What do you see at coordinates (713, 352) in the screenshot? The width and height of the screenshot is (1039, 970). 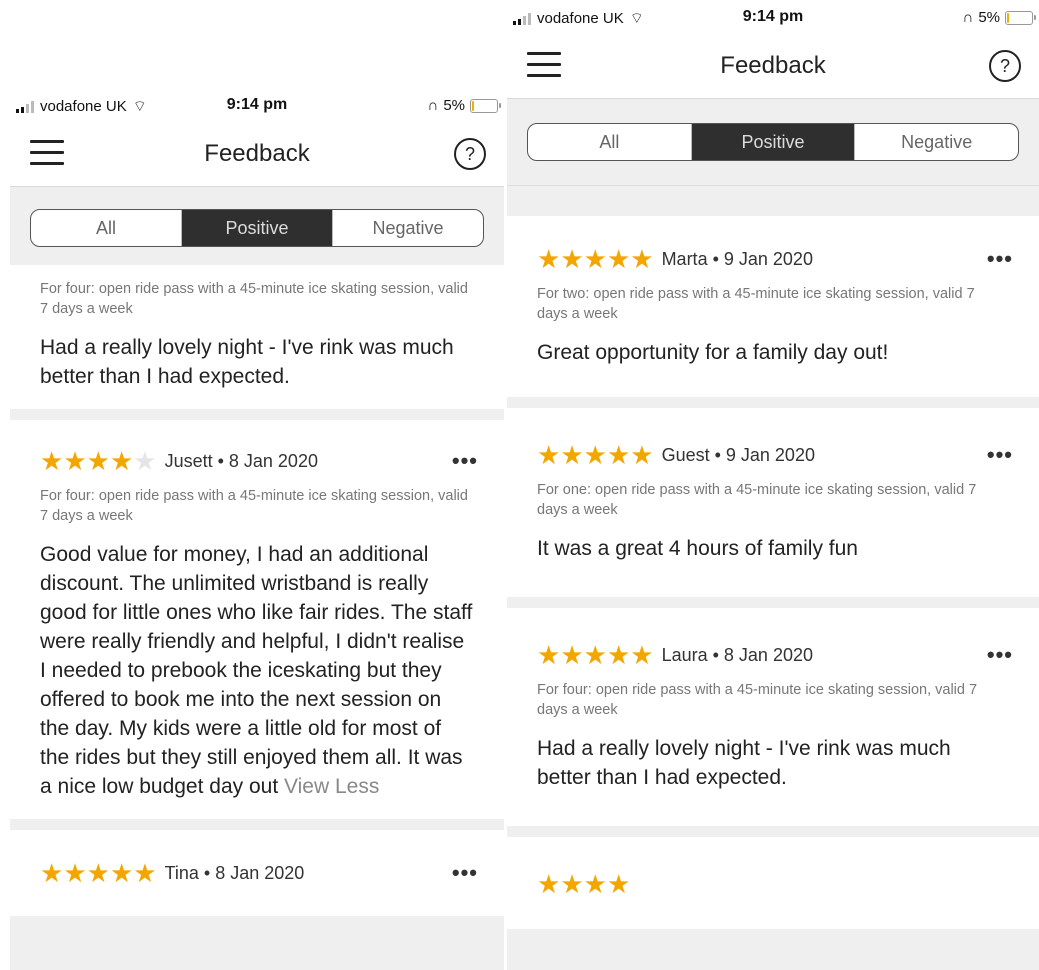 I see `review-text: Great opportunity for a family day out!` at bounding box center [713, 352].